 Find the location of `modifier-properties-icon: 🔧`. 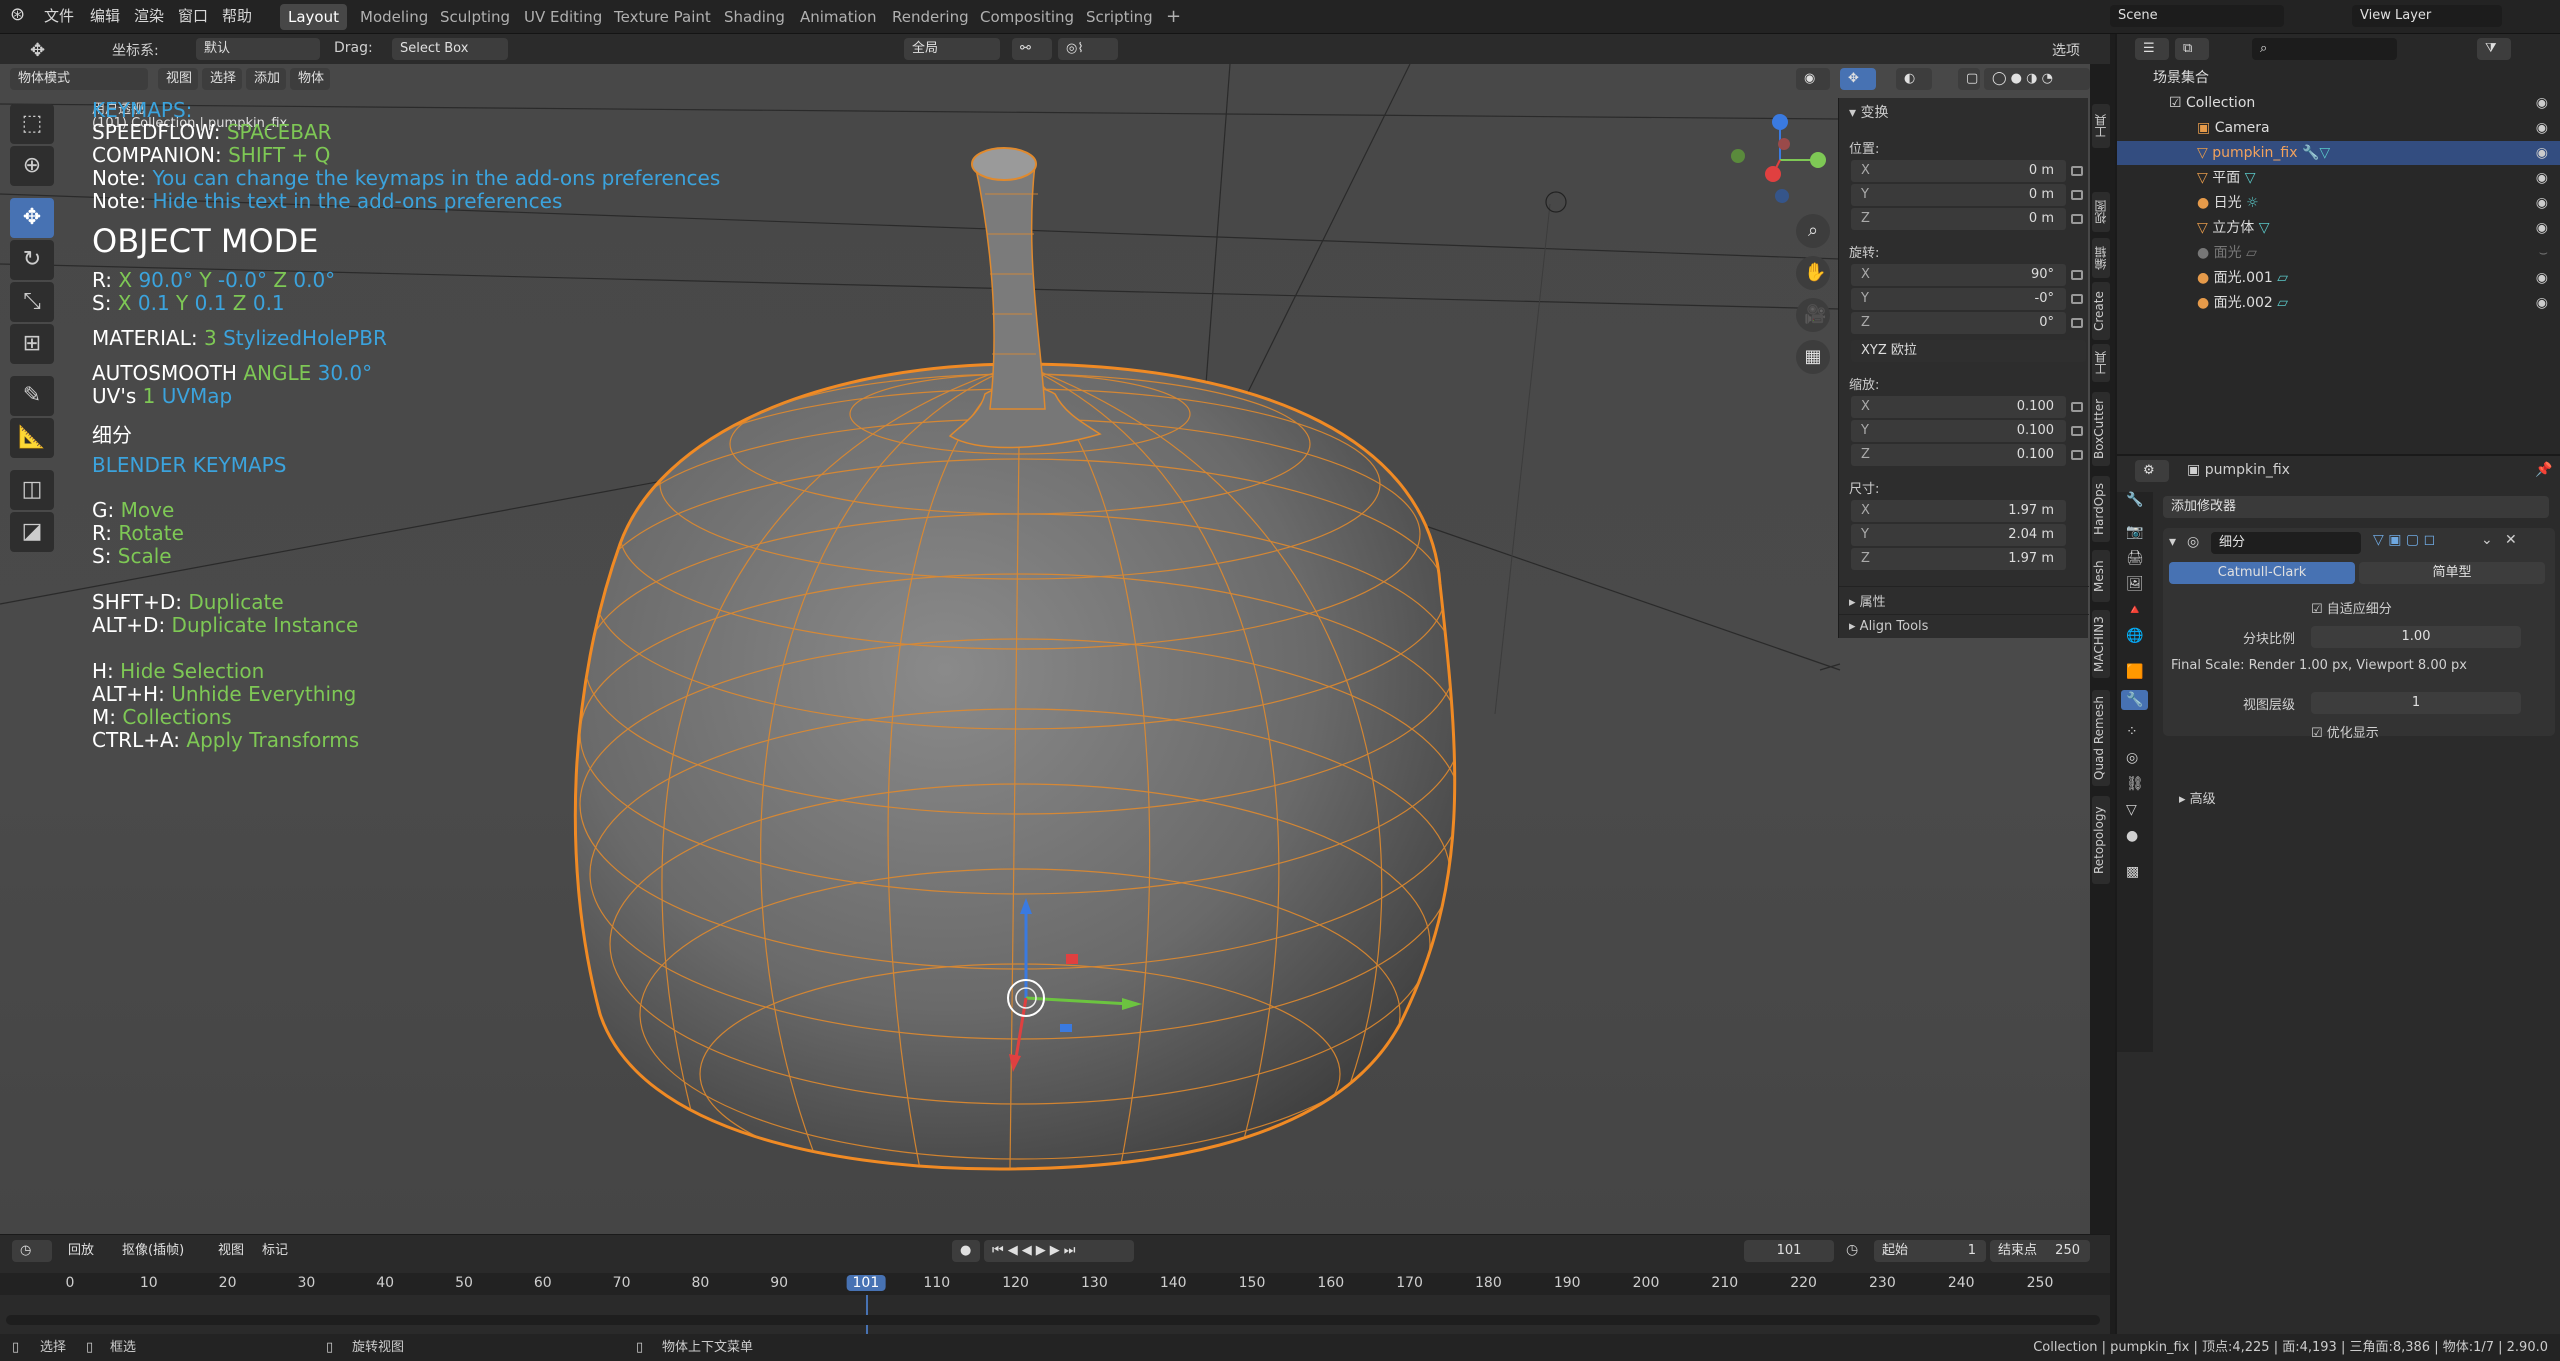

modifier-properties-icon: 🔧 is located at coordinates (2135, 700).